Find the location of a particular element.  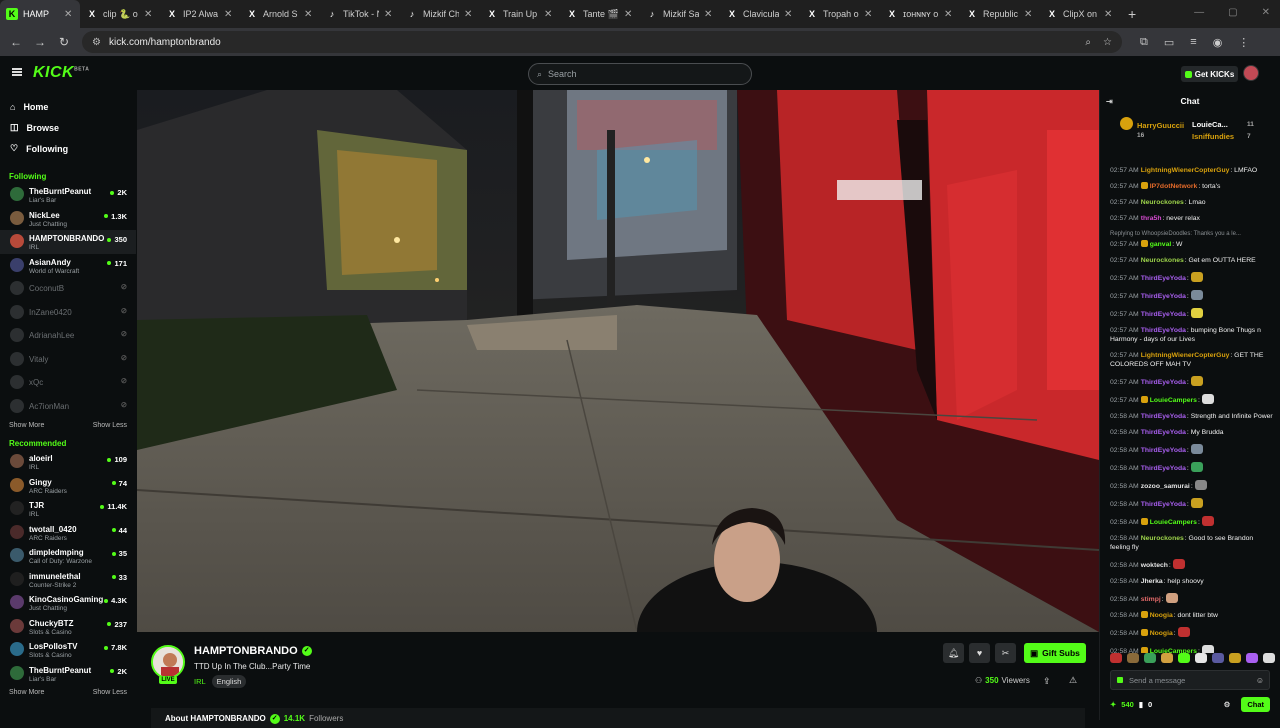

search-input: ⌕ Search is located at coordinates (640, 74).